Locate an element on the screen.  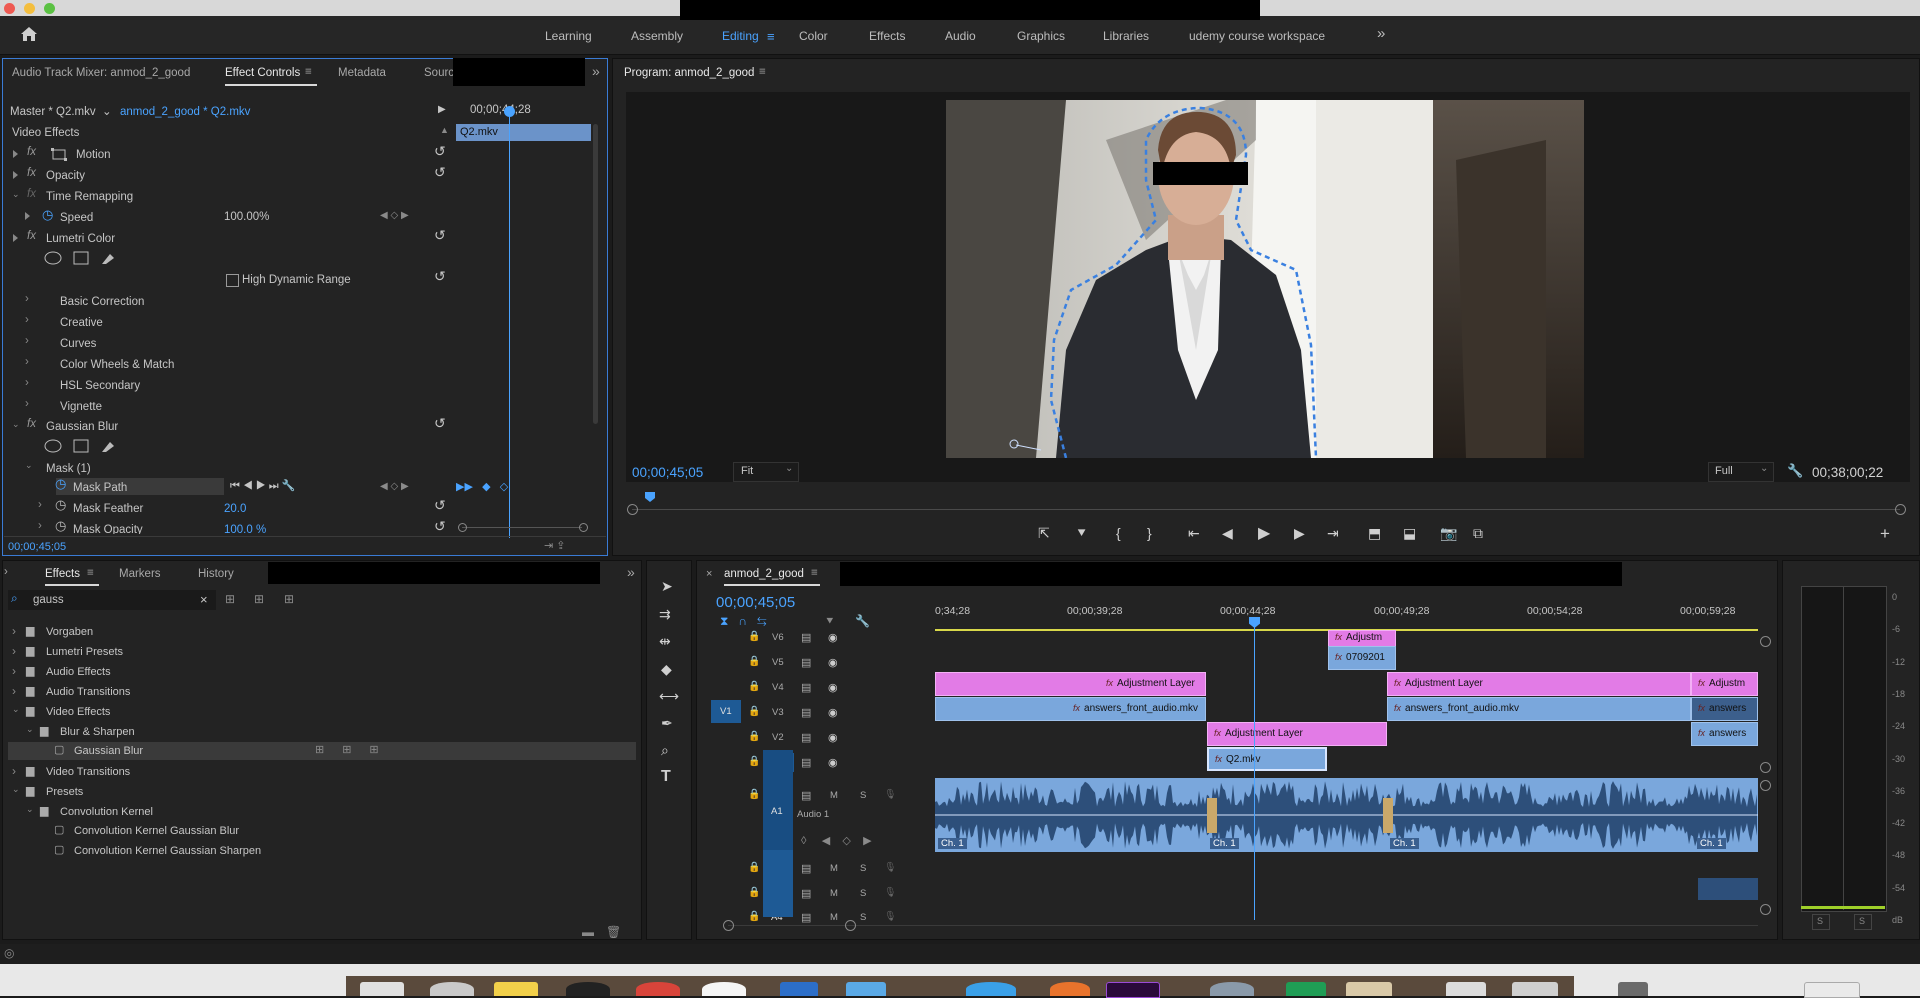
solo-button: S is located at coordinates (863, 917).